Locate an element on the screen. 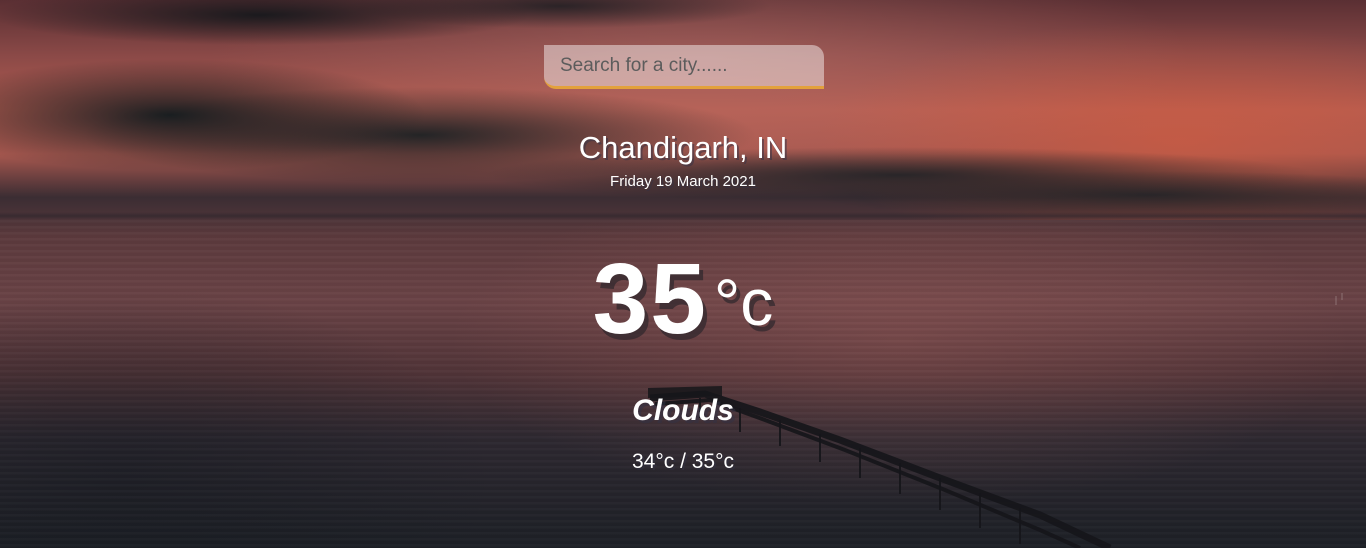 The width and height of the screenshot is (1366, 548). temperature-range: 34°c / 35°c is located at coordinates (683, 461).